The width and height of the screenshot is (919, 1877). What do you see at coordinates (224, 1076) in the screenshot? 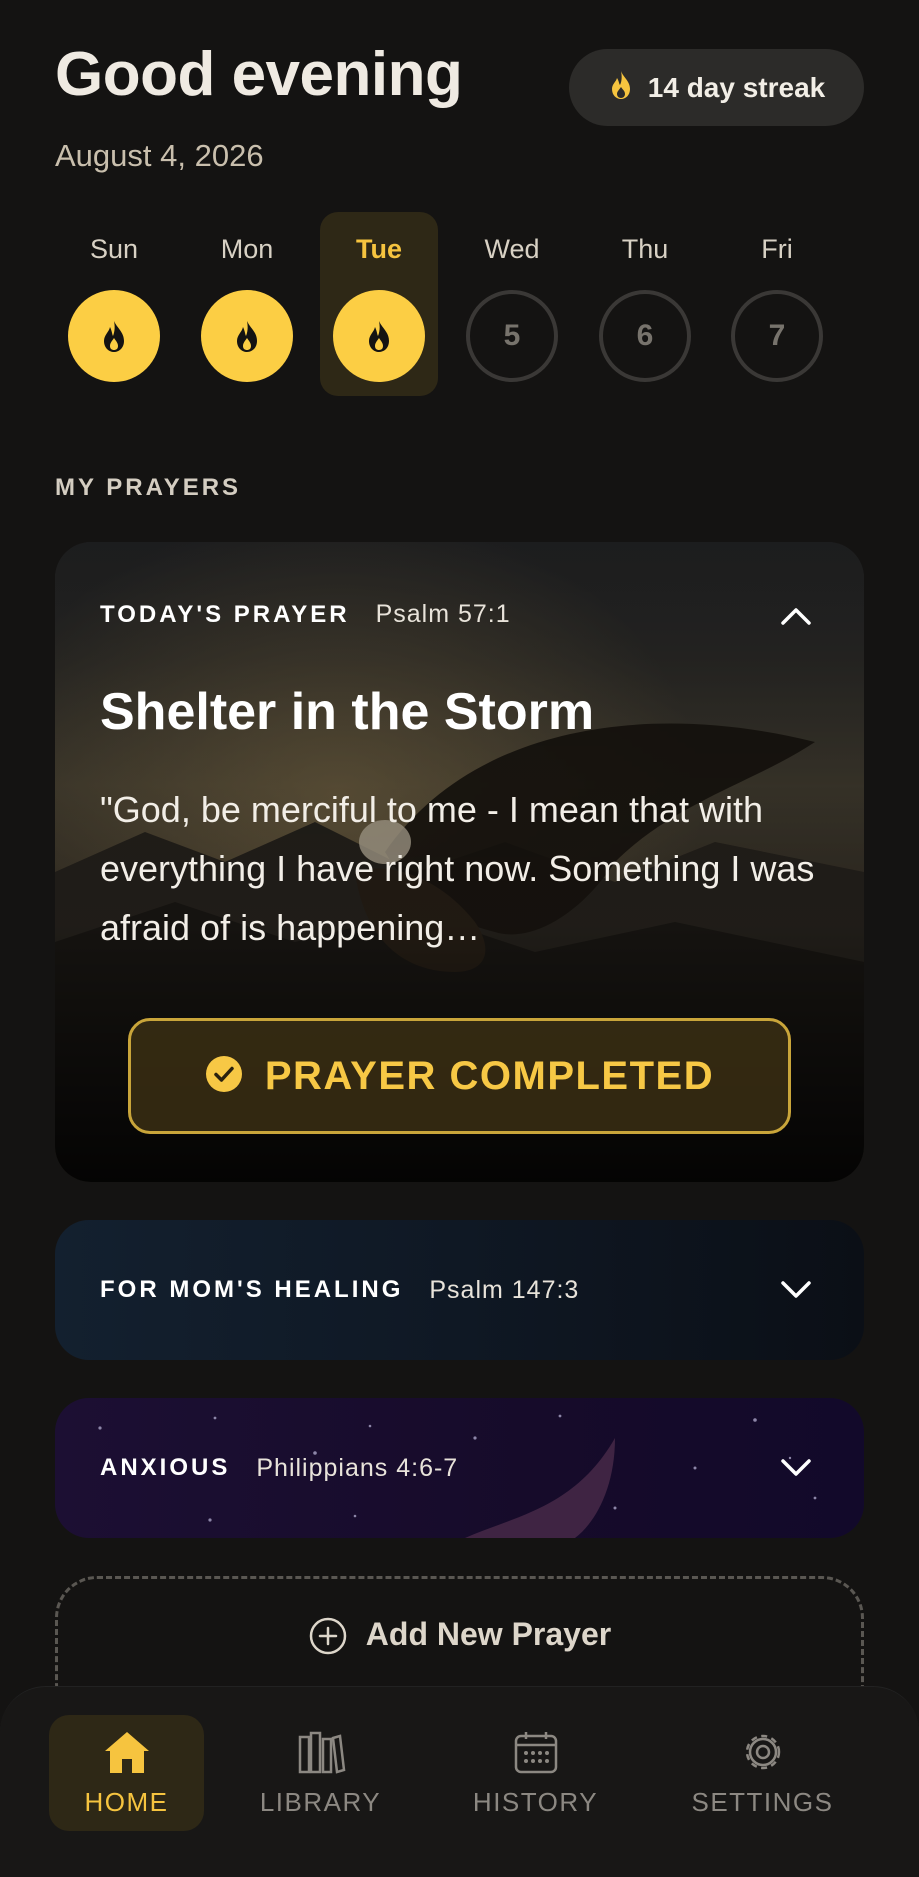
I see `check-circle-icon` at bounding box center [224, 1076].